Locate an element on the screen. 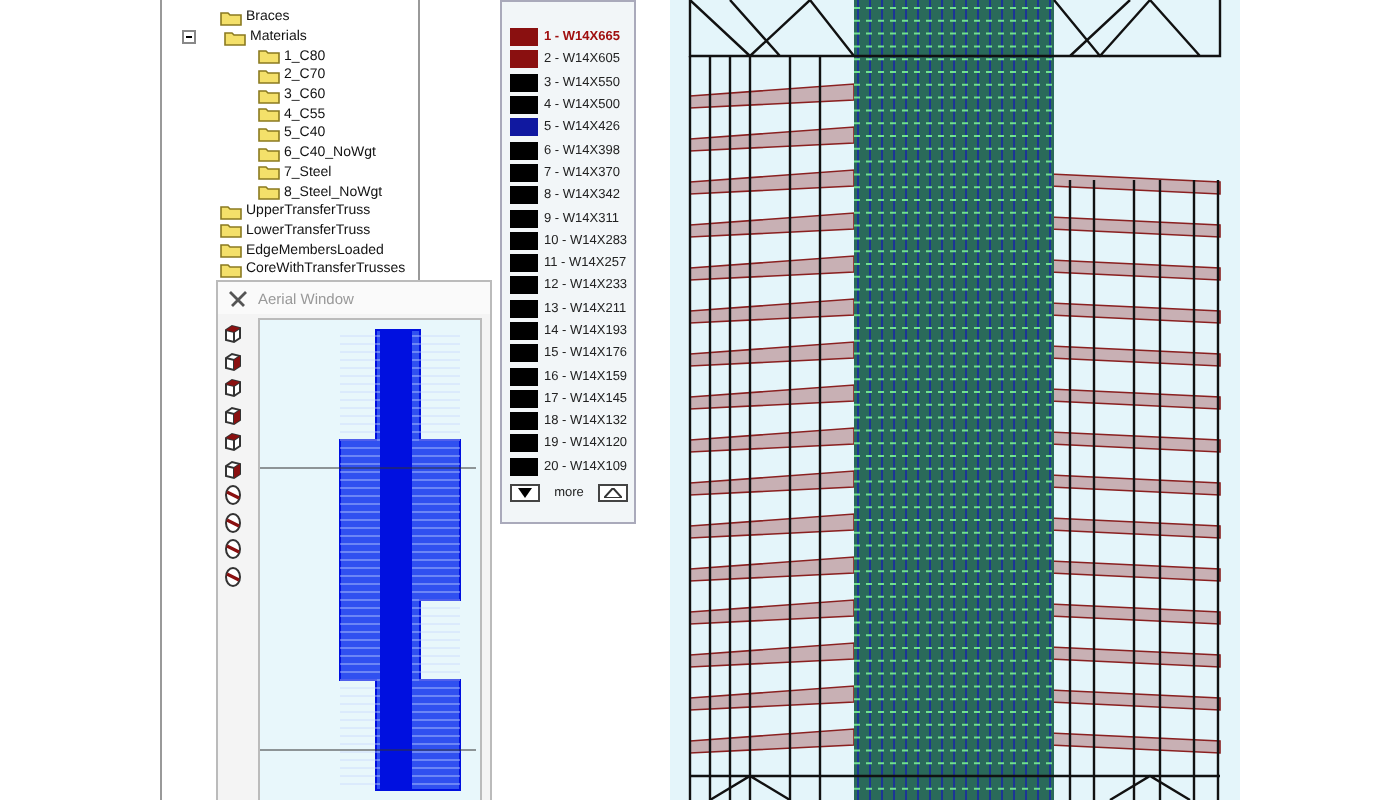 The width and height of the screenshot is (1400, 800). caret-down-icon is located at coordinates (525, 492).